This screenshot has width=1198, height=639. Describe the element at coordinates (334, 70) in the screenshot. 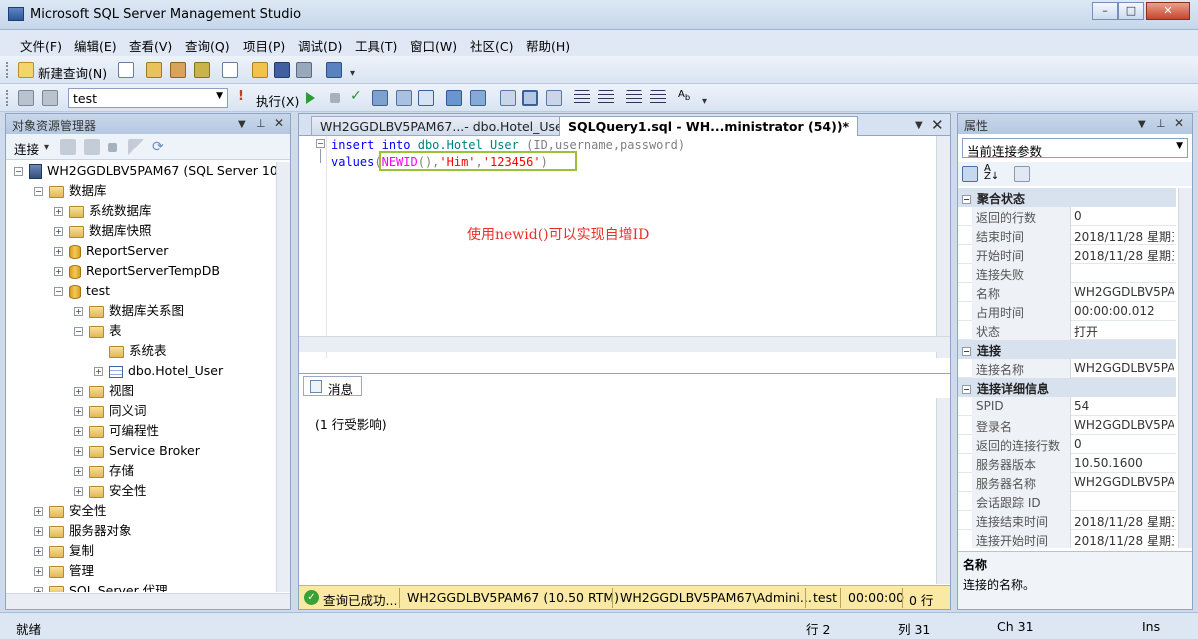

I see `activity-monitor-icon` at that location.